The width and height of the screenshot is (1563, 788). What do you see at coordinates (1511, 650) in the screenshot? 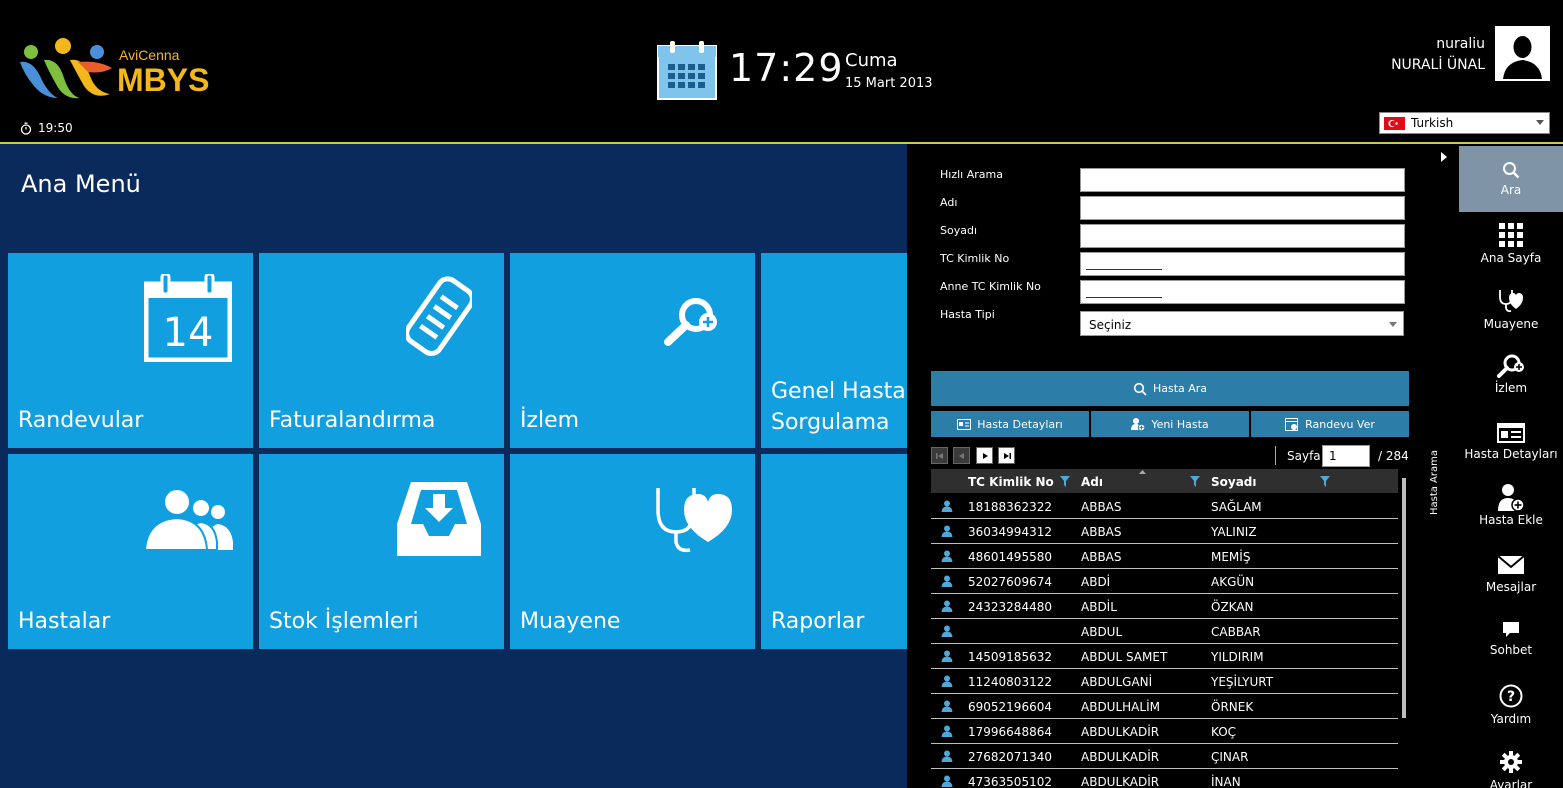
I see `sidebar-item-label: Sohbet` at bounding box center [1511, 650].